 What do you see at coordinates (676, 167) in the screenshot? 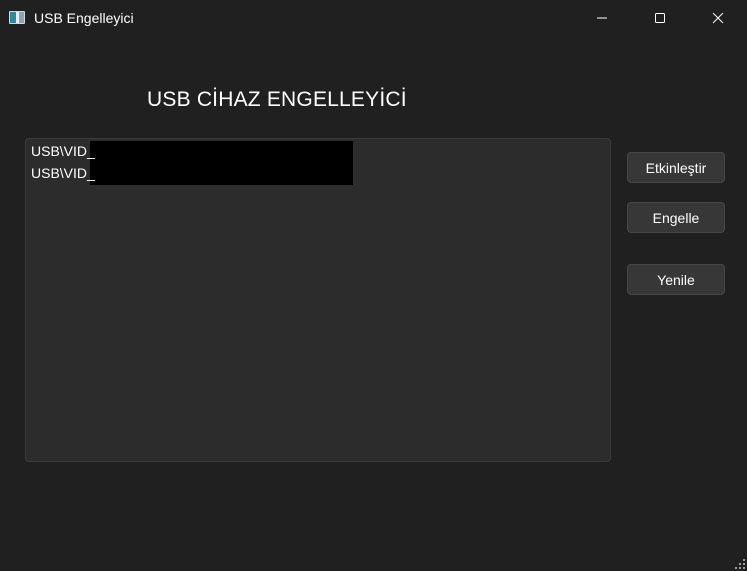
I see `enable-button: Etkinleştir` at bounding box center [676, 167].